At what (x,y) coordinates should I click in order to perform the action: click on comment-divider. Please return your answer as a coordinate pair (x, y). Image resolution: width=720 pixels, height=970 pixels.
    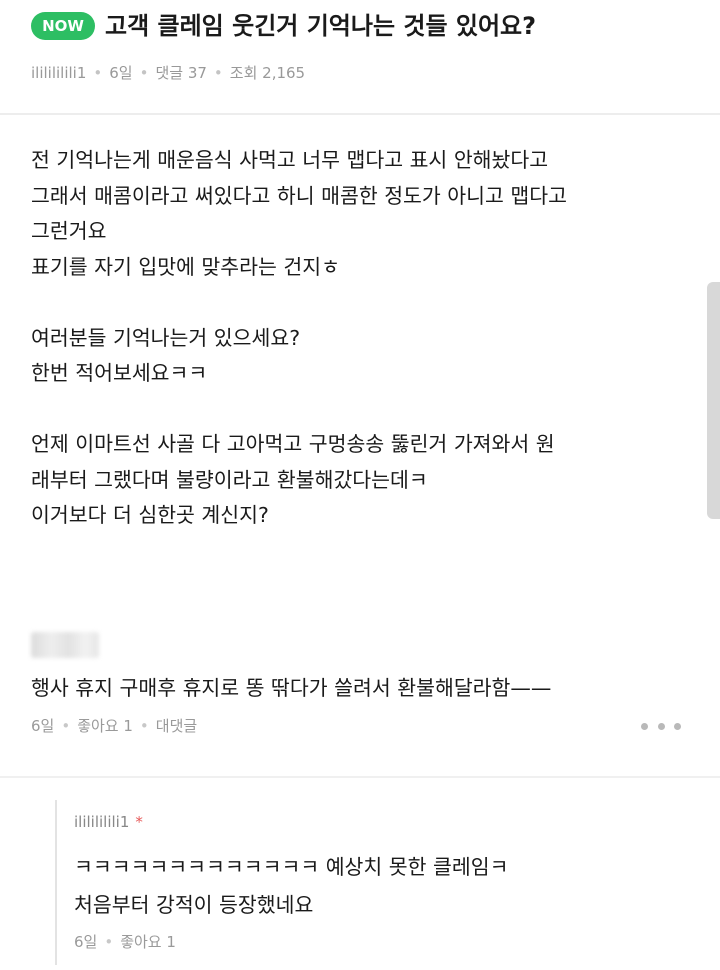
    Looking at the image, I should click on (360, 777).